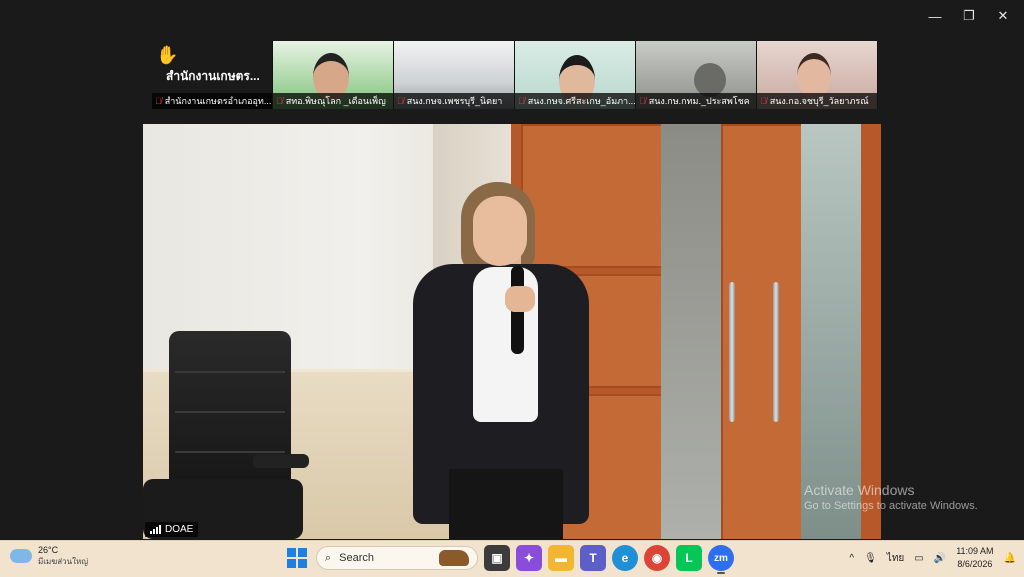 Image resolution: width=1024 pixels, height=577 pixels. What do you see at coordinates (932, 558) in the screenshot?
I see `system-tray: ^ 🎙 ไทย ▭ 🔊 11:09 AM 8/6/2026 🔔` at bounding box center [932, 558].